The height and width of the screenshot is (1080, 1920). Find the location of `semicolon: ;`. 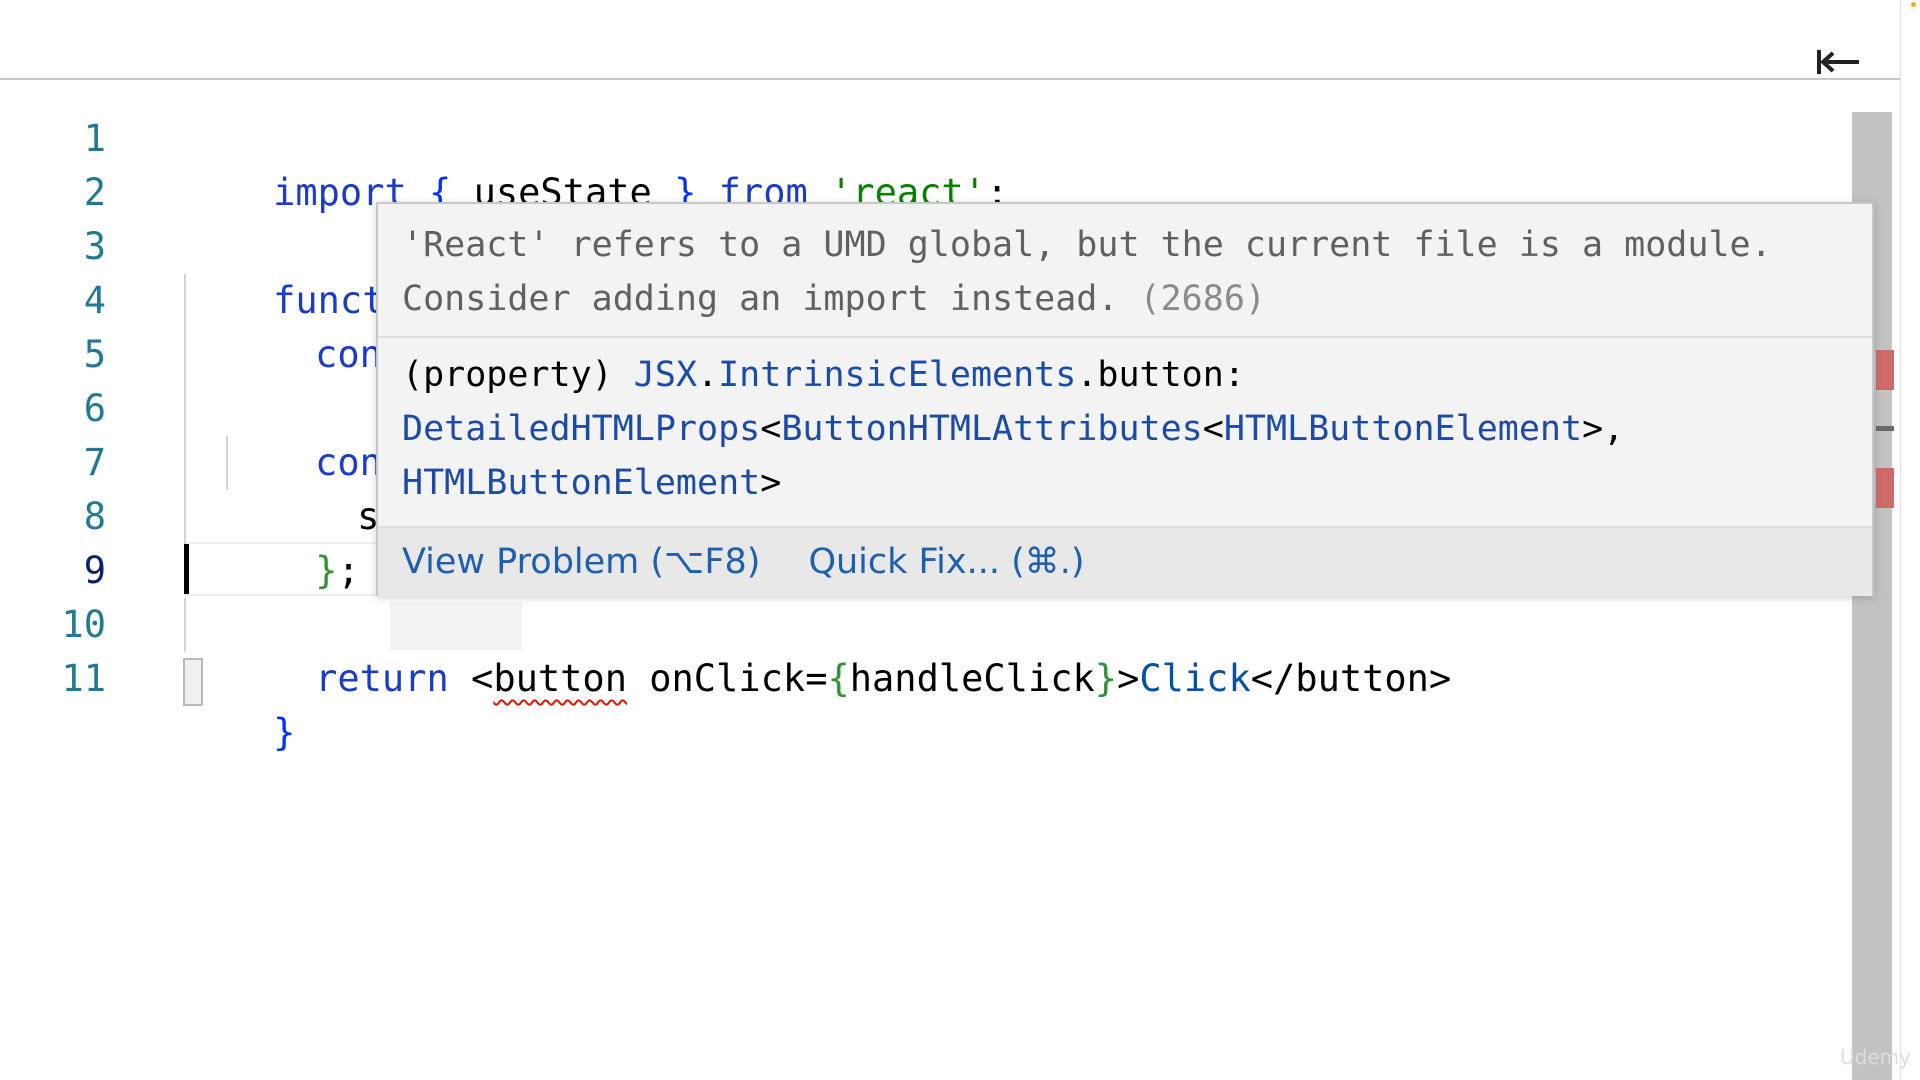

semicolon: ; is located at coordinates (348, 570).